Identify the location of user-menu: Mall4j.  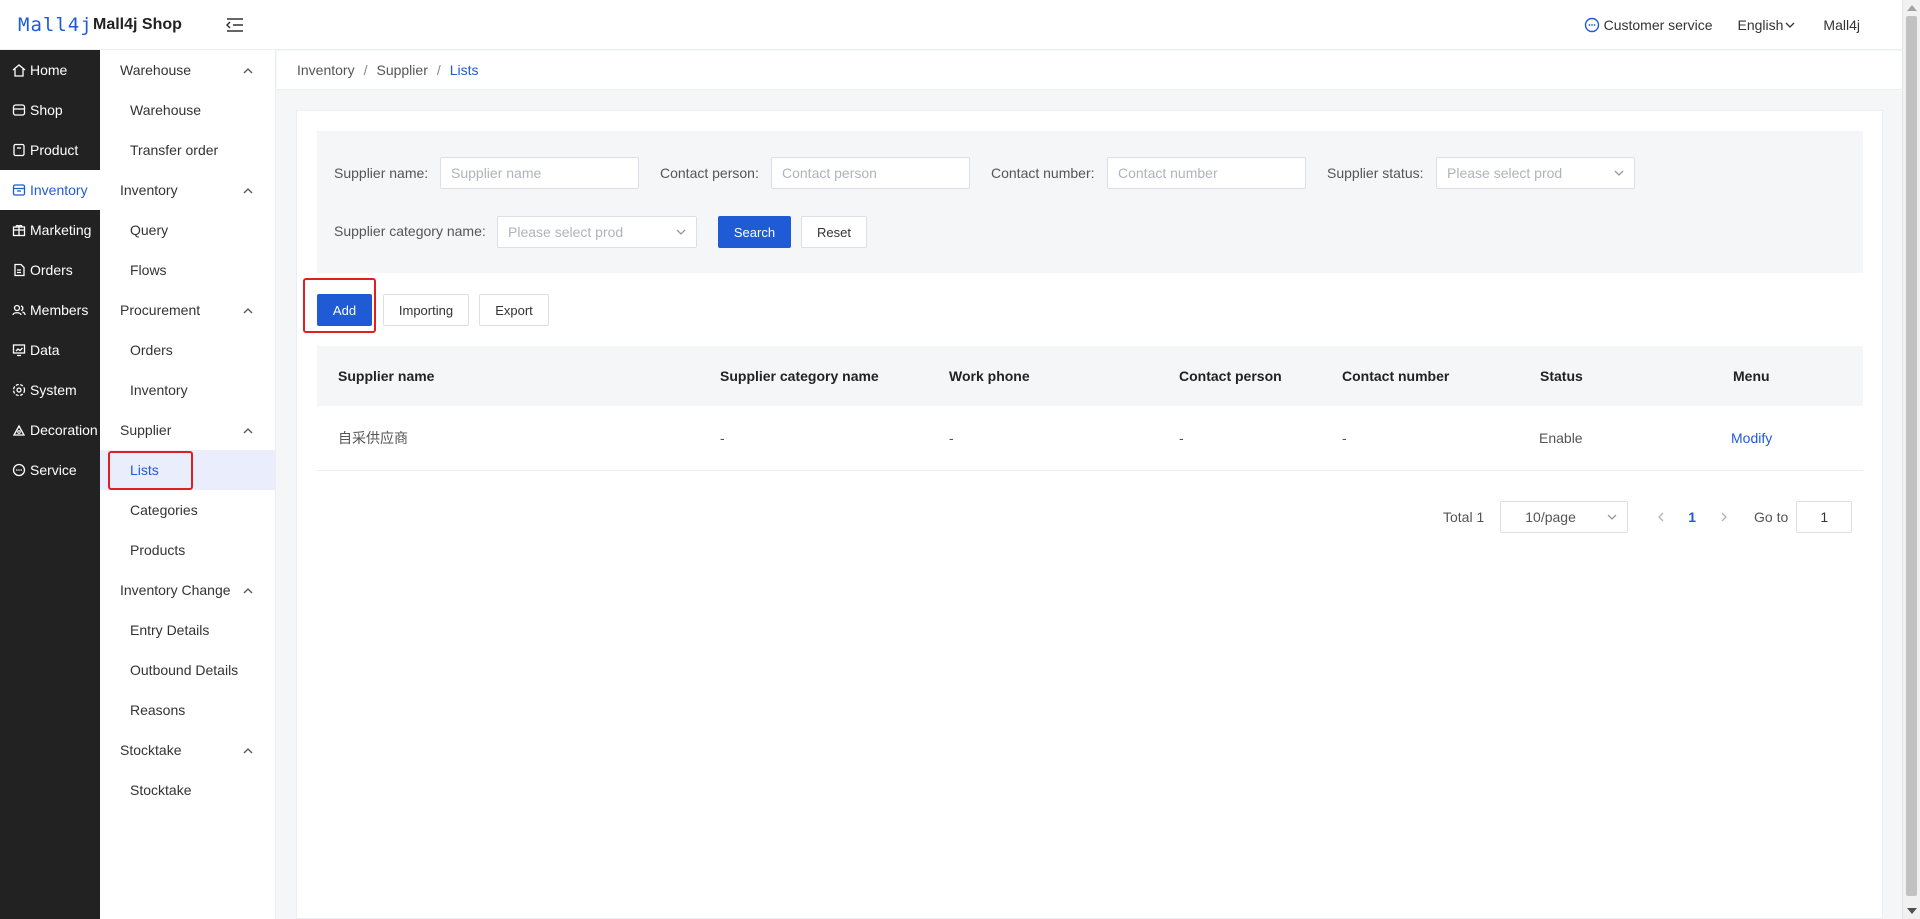
(1841, 25).